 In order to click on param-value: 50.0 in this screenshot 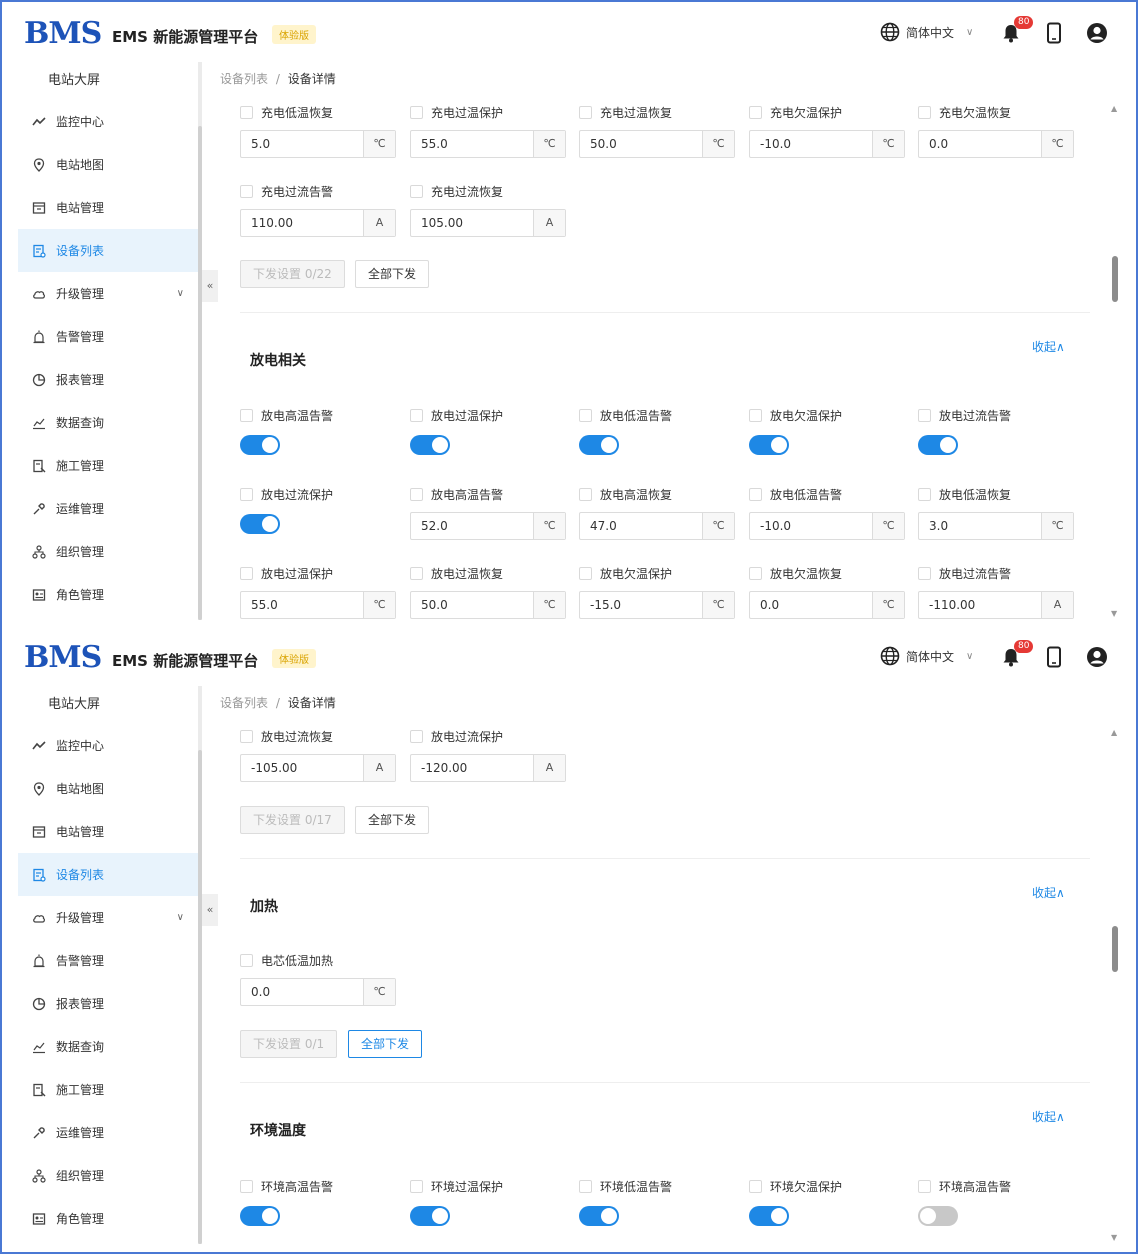, I will do `click(641, 144)`.